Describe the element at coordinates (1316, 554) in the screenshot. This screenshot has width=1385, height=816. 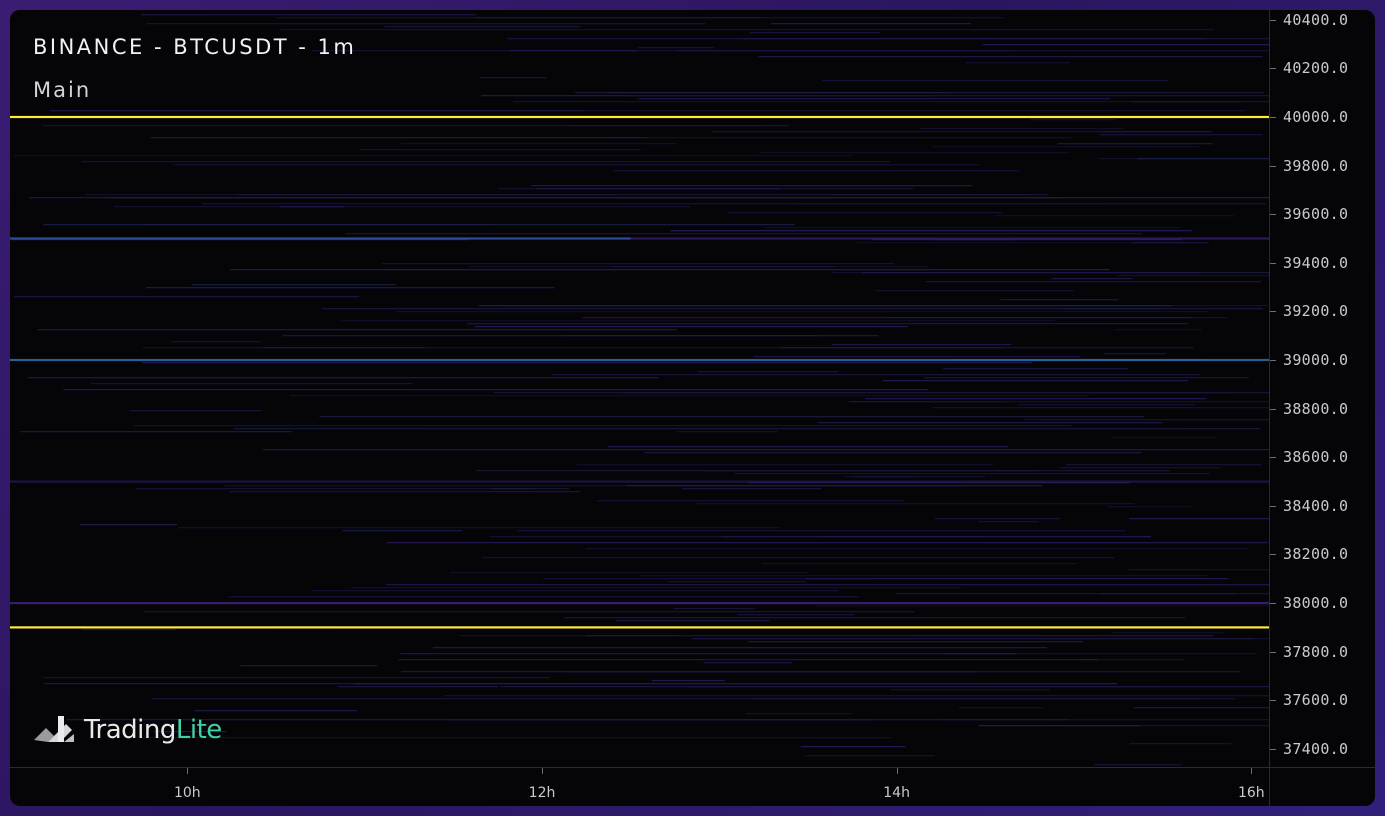
I see `price-tick-label: 38200.0` at that location.